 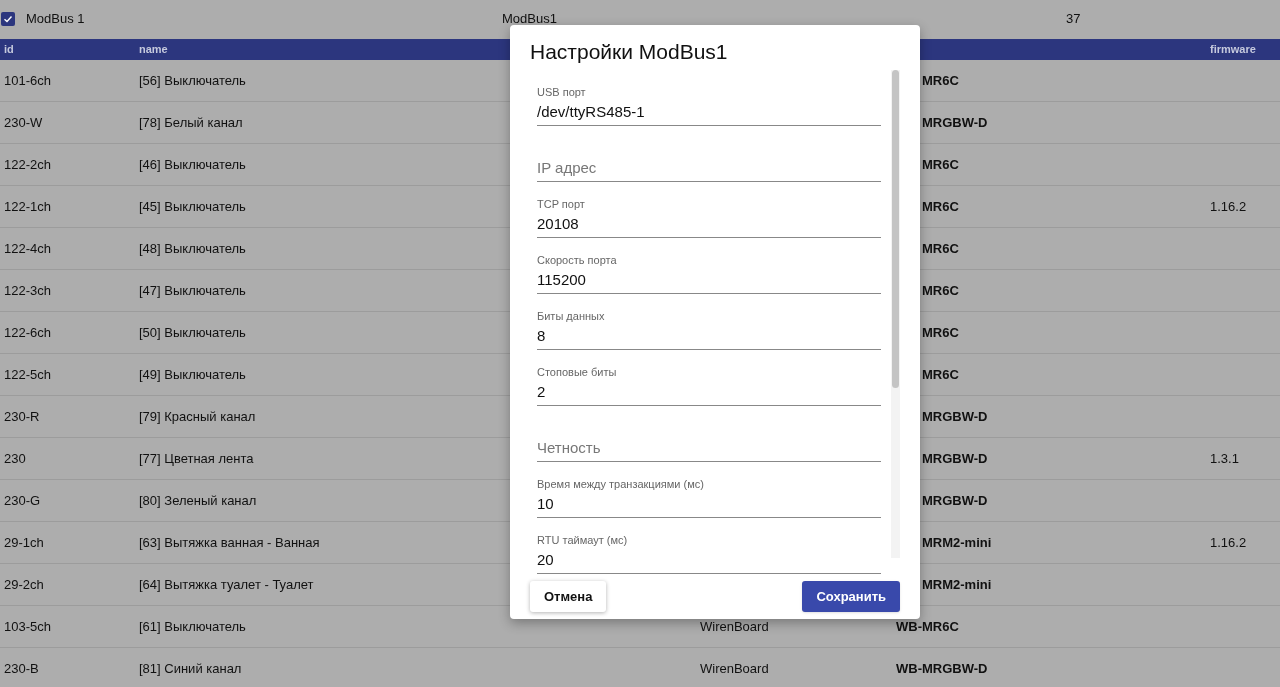 What do you see at coordinates (192, 248) in the screenshot?
I see `table-cell: [48] Выключатель` at bounding box center [192, 248].